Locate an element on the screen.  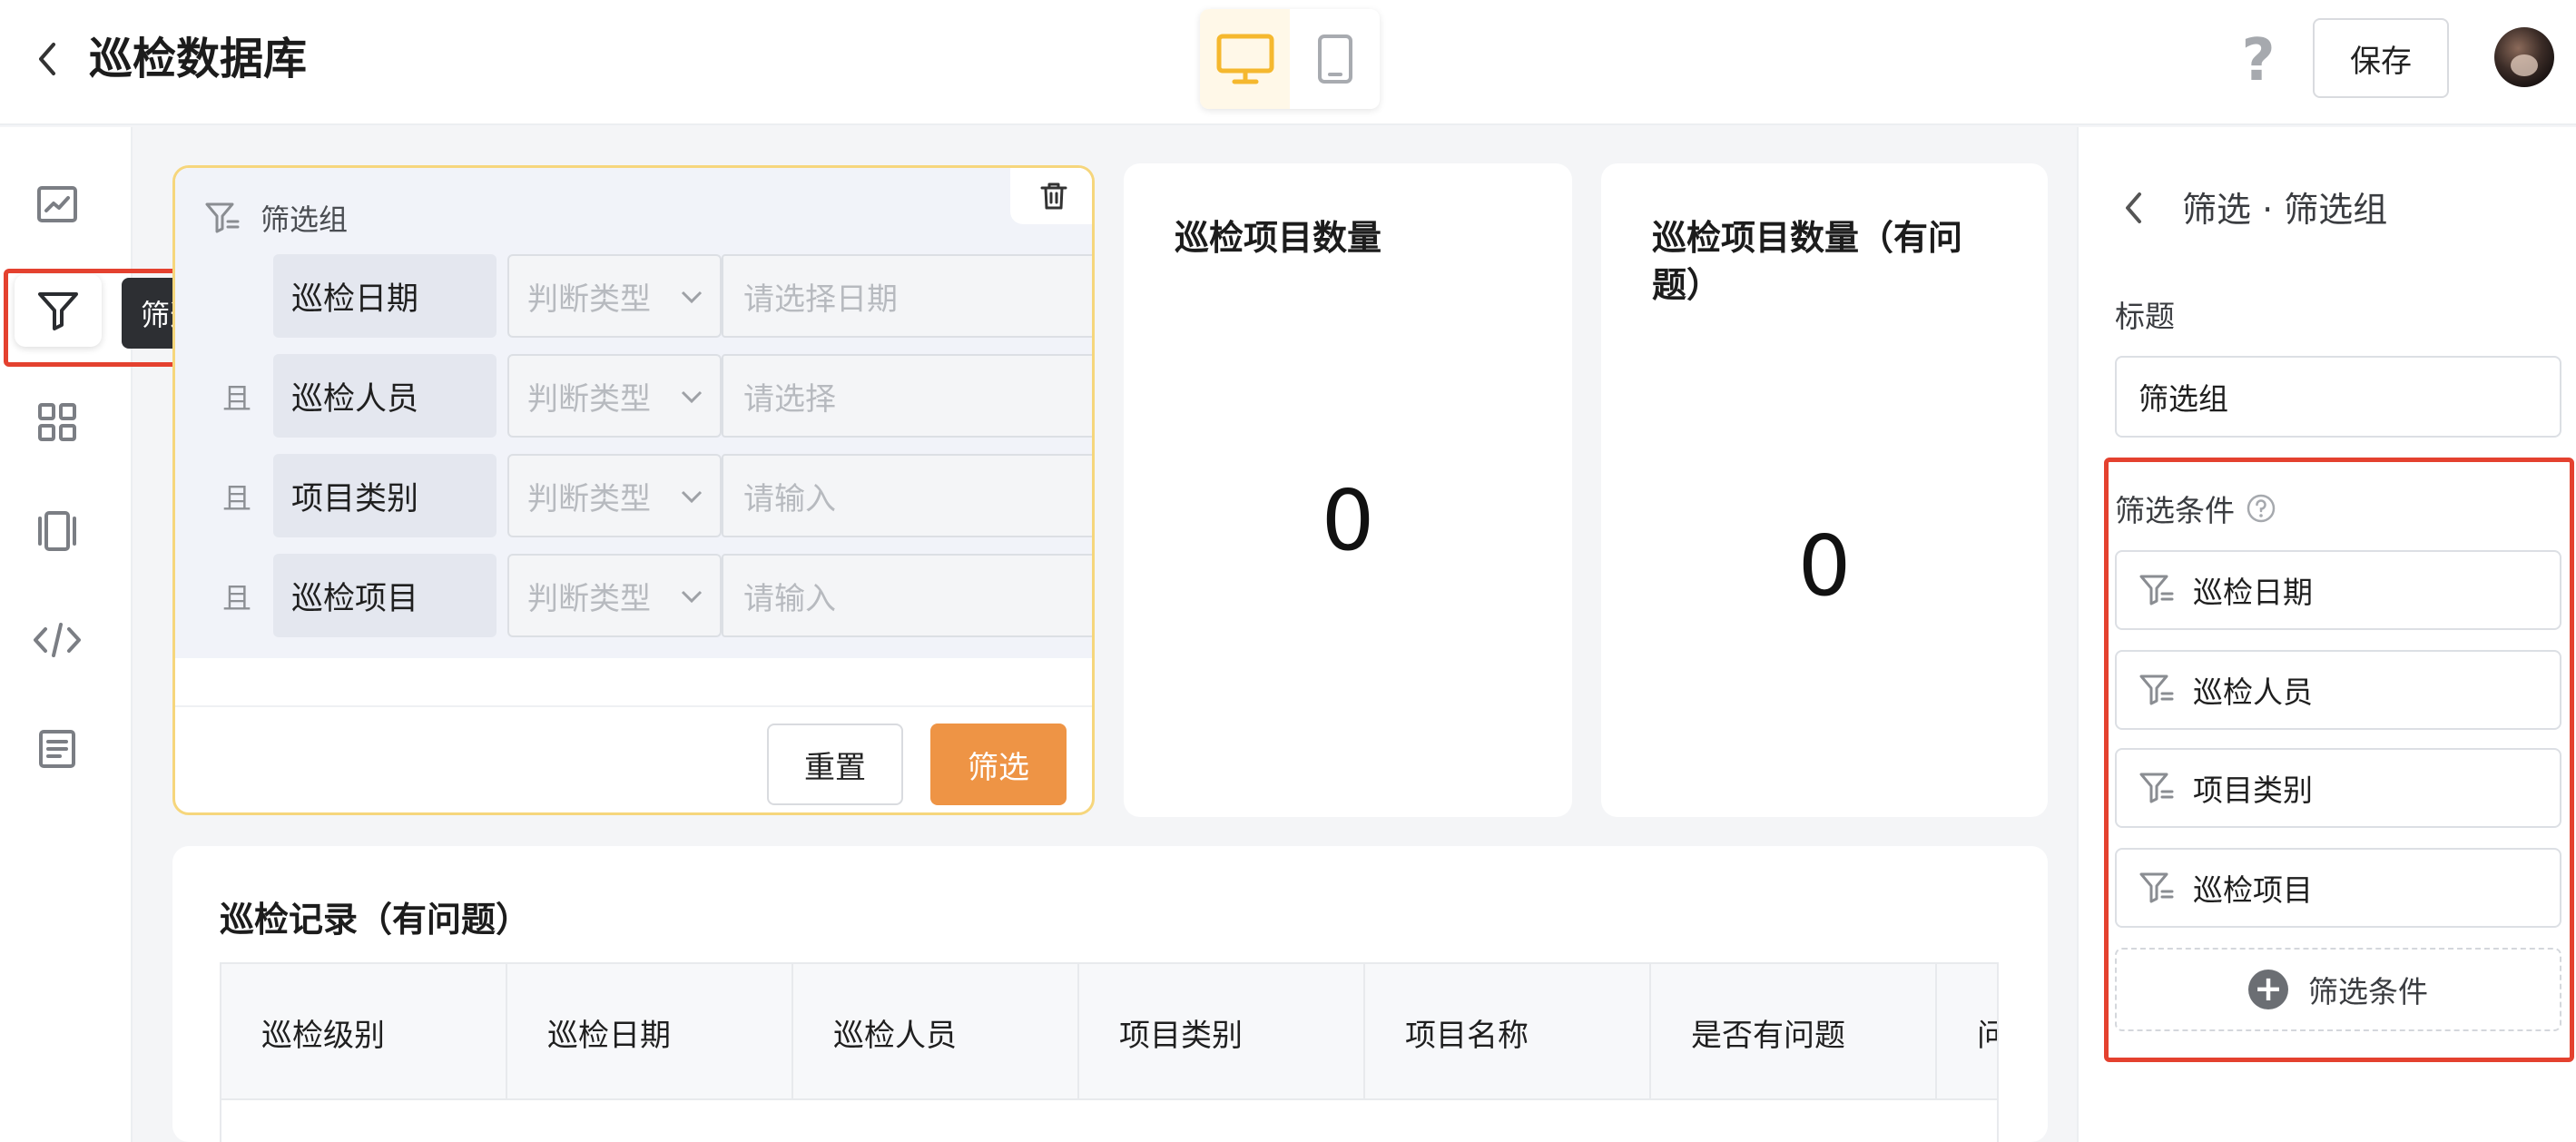
back-button is located at coordinates (46, 59).